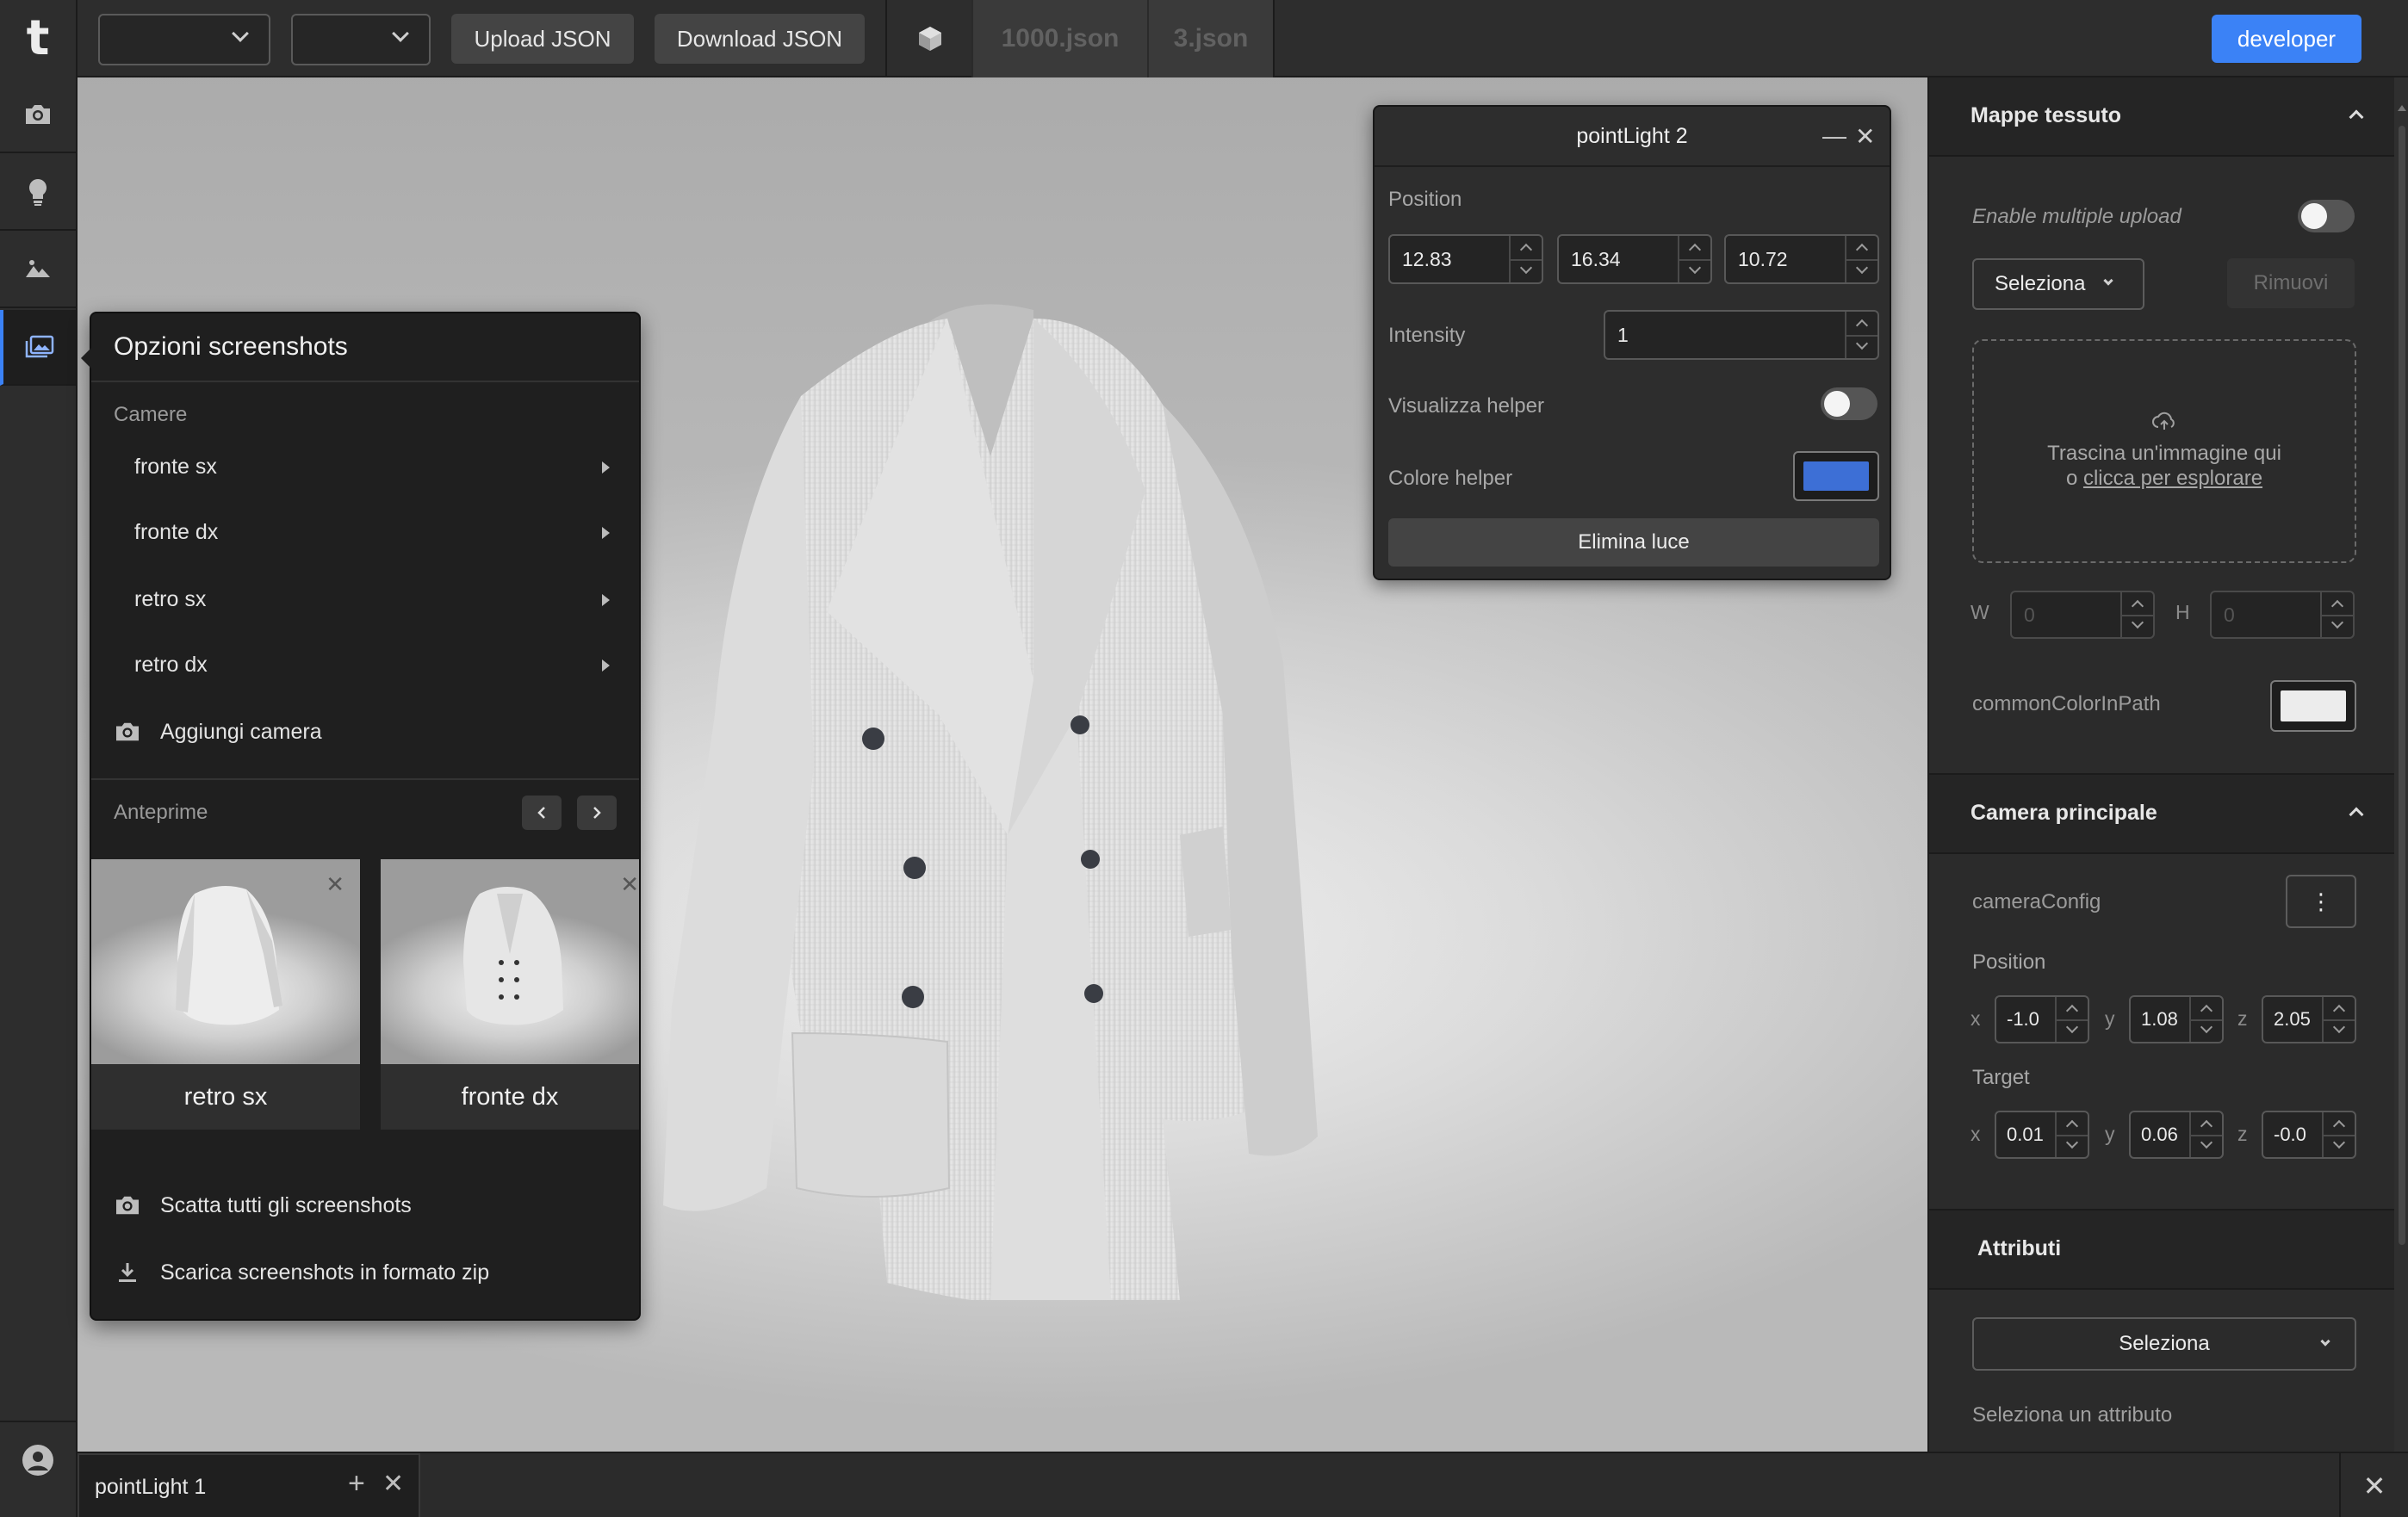  What do you see at coordinates (231, 346) in the screenshot?
I see `panel-title: Opzioni screenshots` at bounding box center [231, 346].